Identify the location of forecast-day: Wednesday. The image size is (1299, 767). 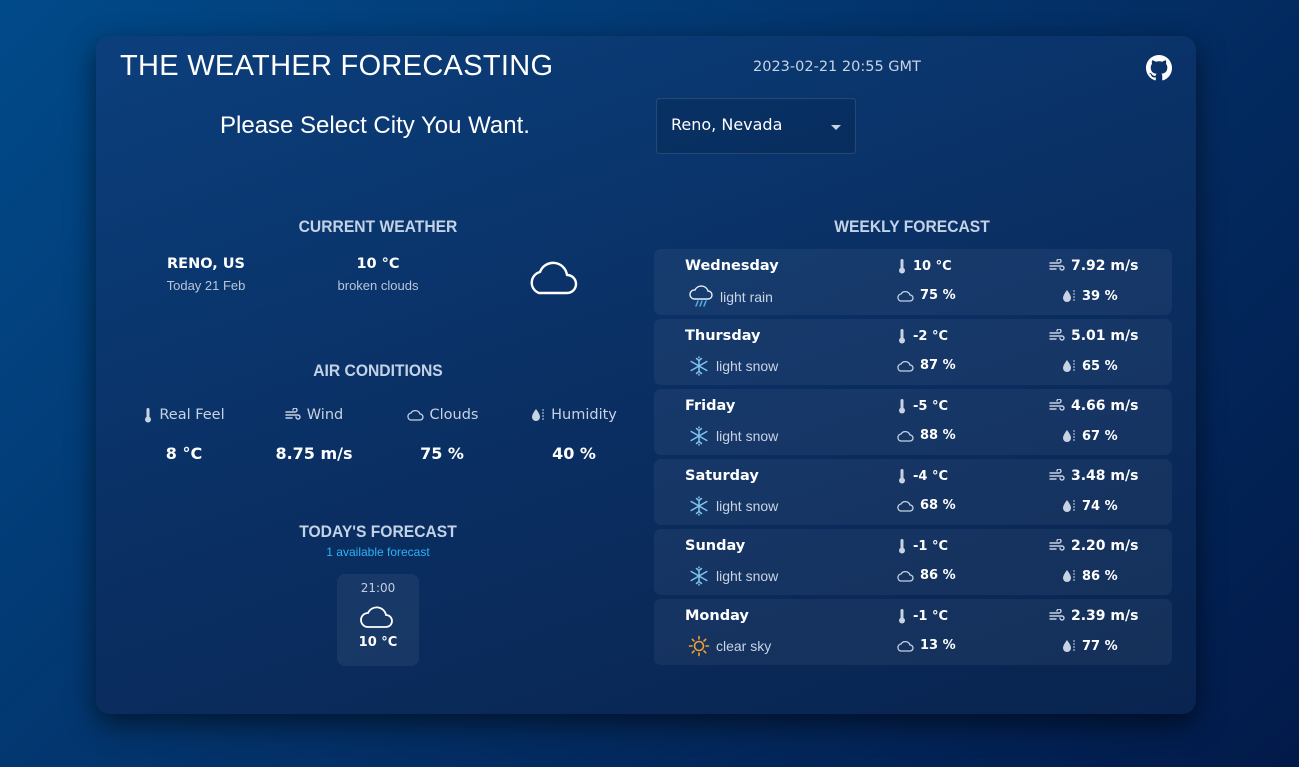
(732, 266).